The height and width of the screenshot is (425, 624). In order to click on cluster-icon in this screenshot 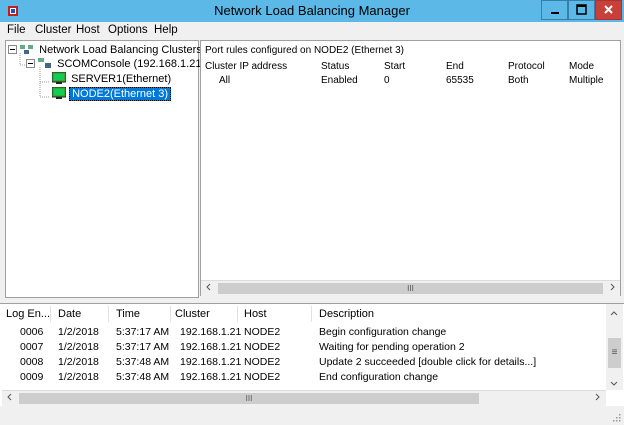, I will do `click(45, 63)`.